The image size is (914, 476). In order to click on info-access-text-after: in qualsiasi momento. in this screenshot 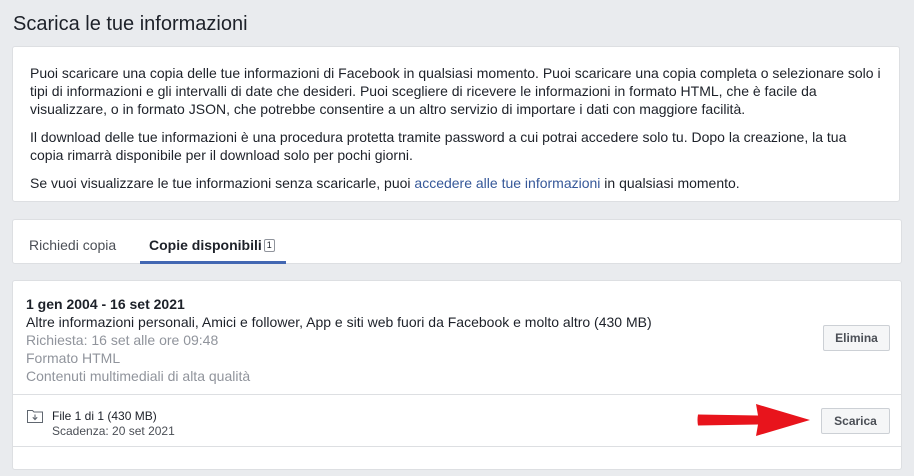, I will do `click(670, 183)`.